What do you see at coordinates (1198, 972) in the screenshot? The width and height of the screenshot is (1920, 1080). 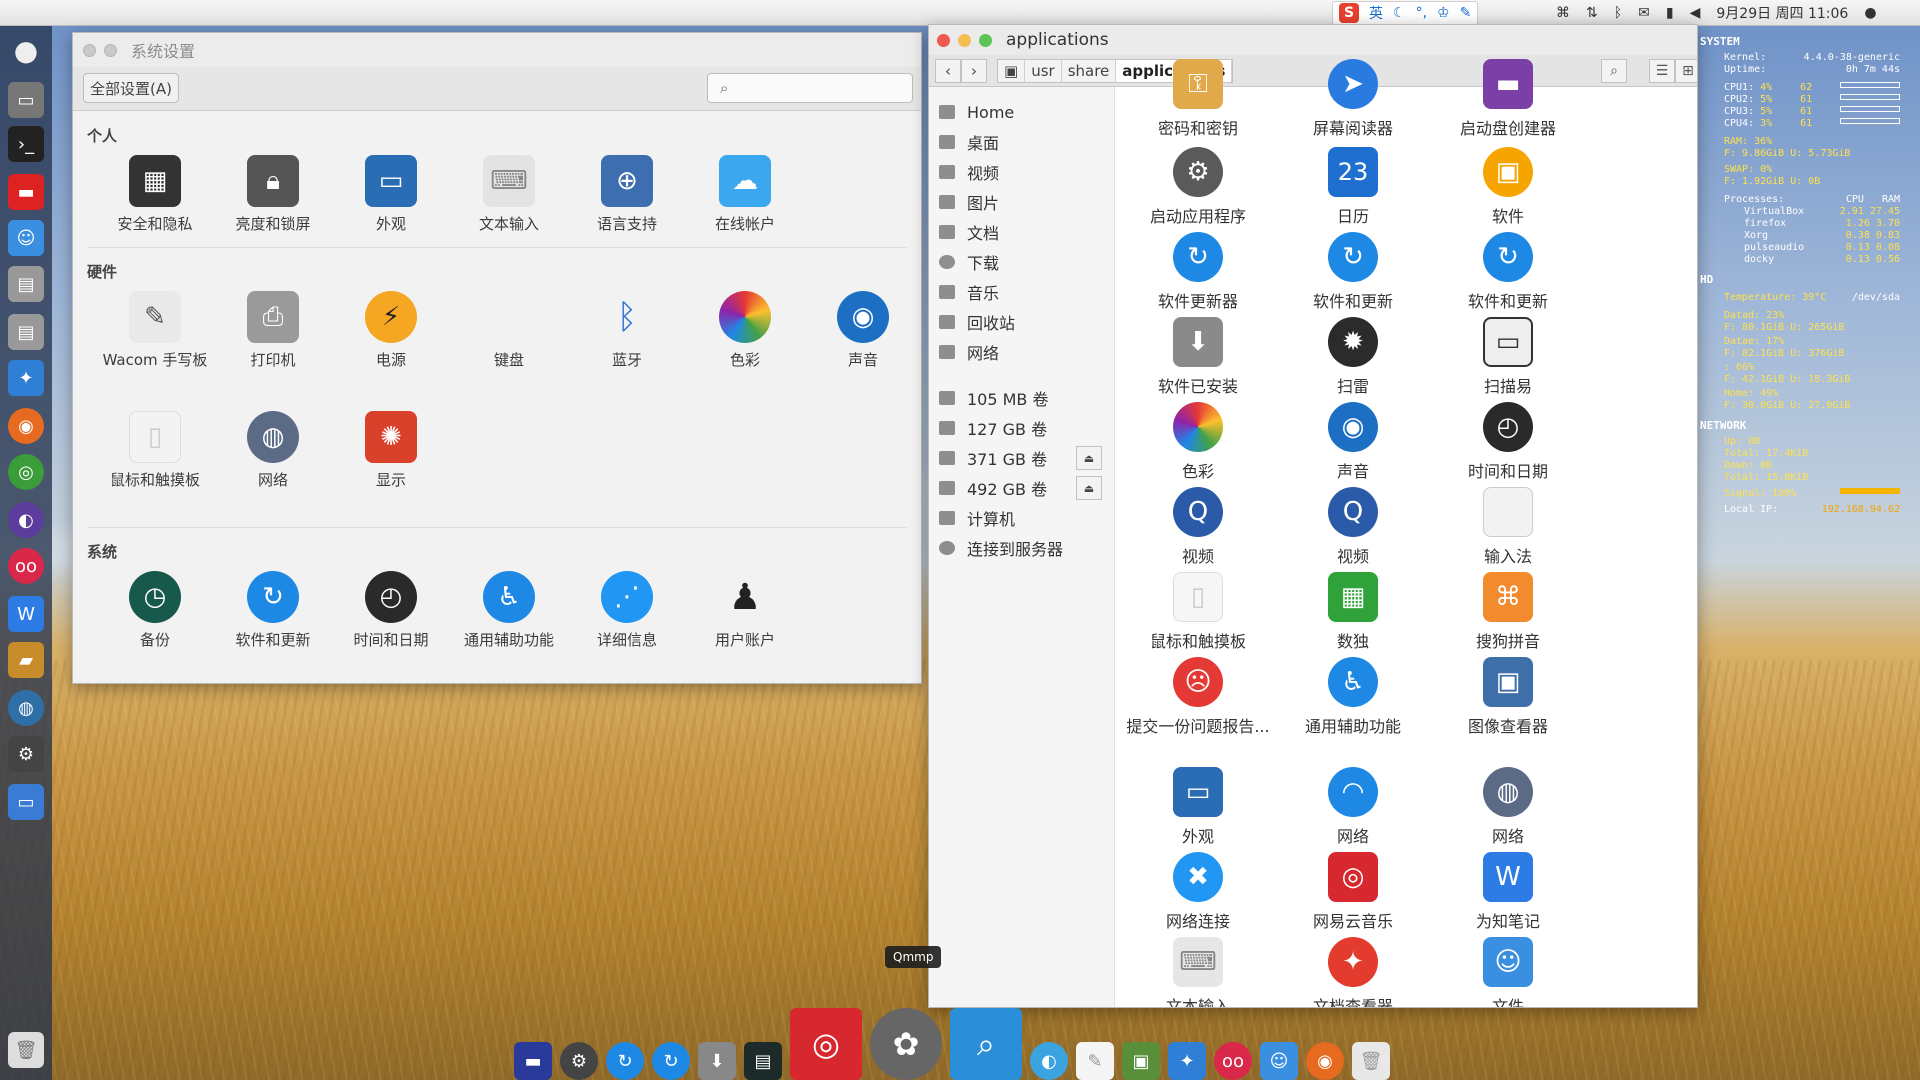 I see `app-text-entry: ⌨ 文本输入` at bounding box center [1198, 972].